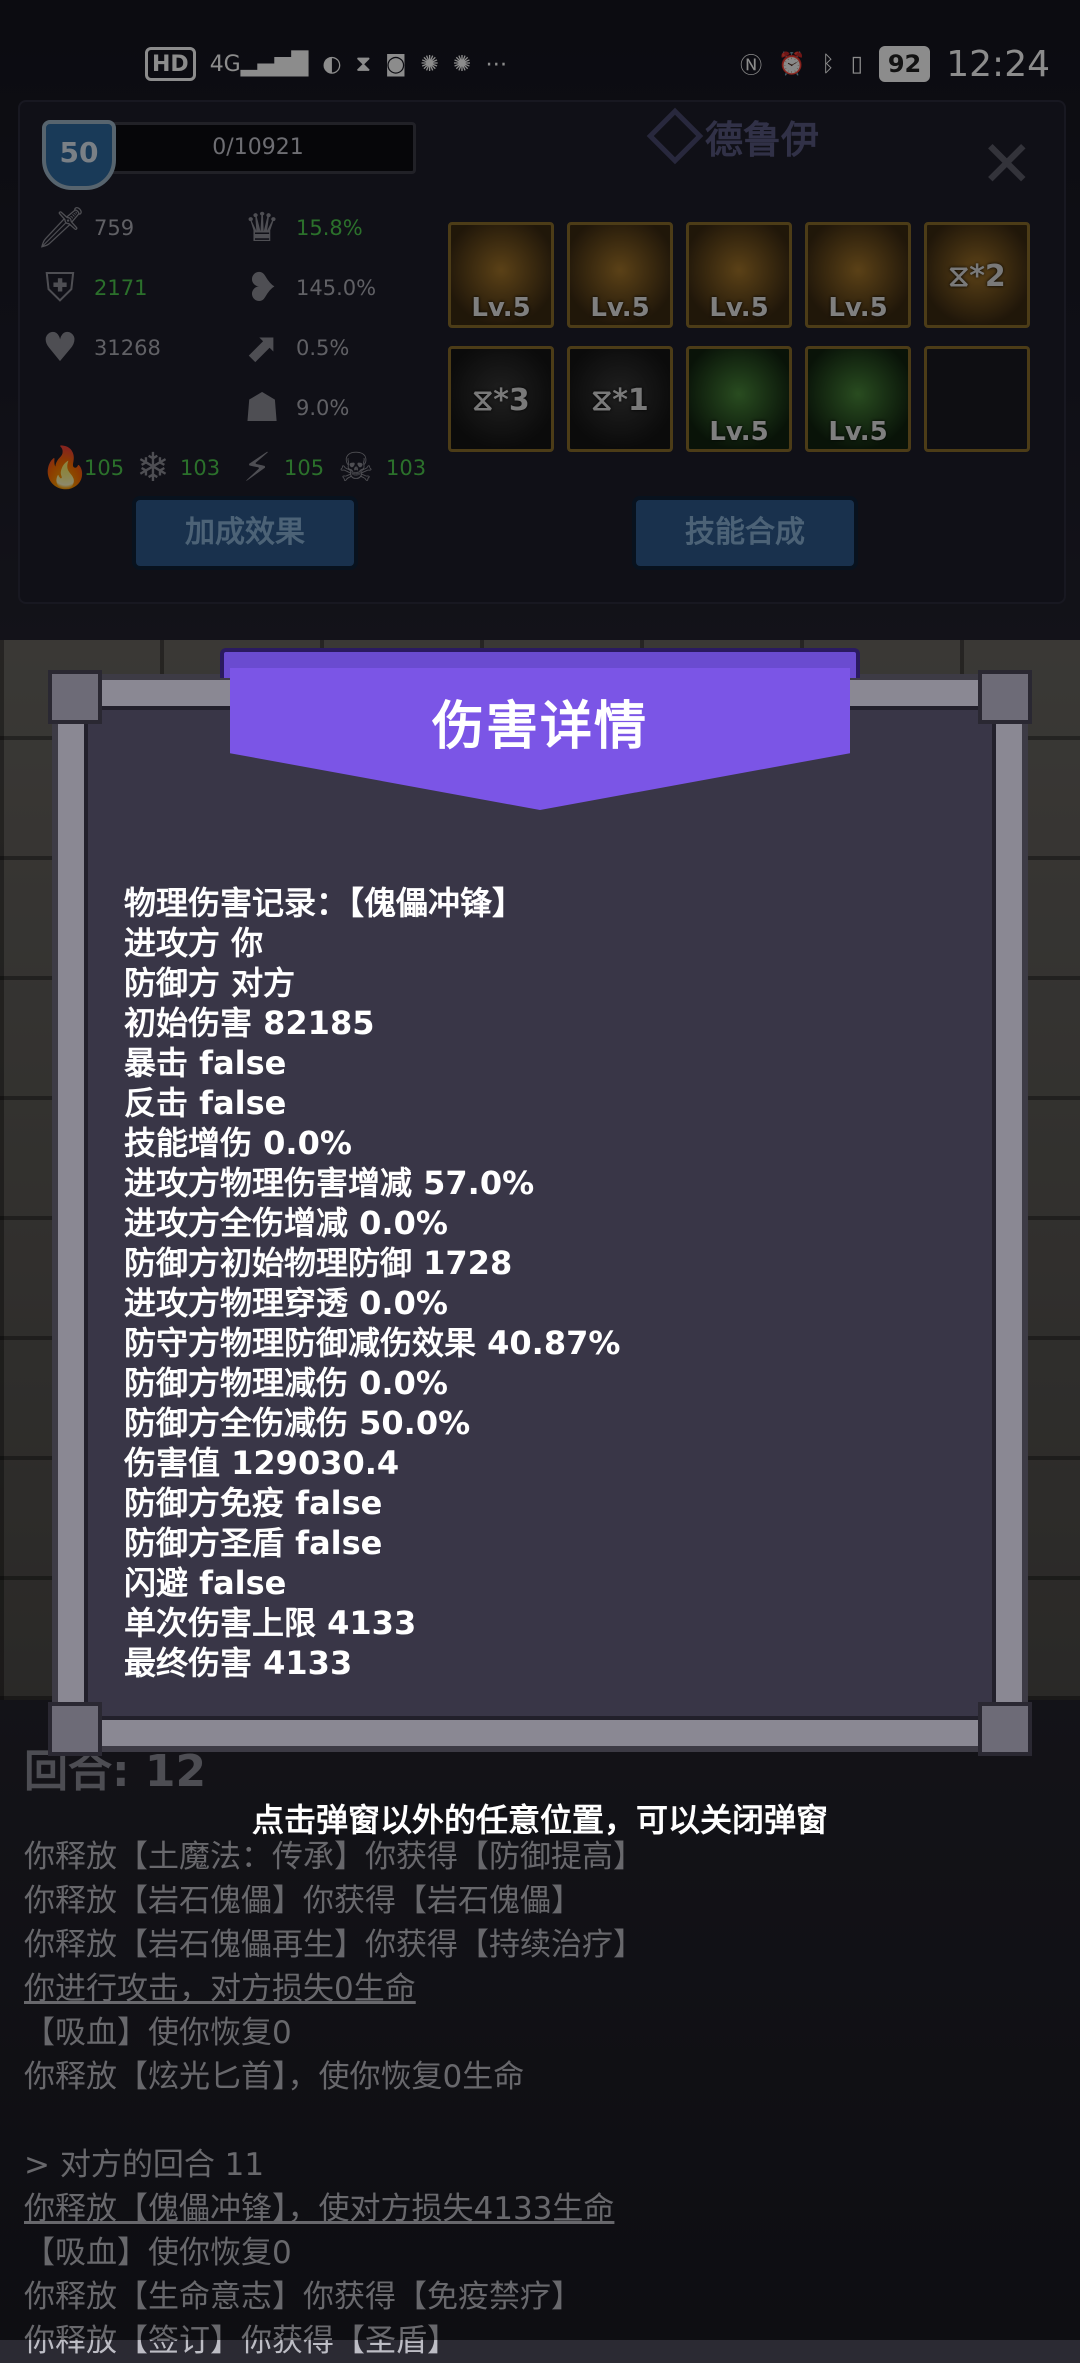 The image size is (1080, 2363). Describe the element at coordinates (286, 1383) in the screenshot. I see `detail-line: 防御方物理减伤 0.0%` at that location.